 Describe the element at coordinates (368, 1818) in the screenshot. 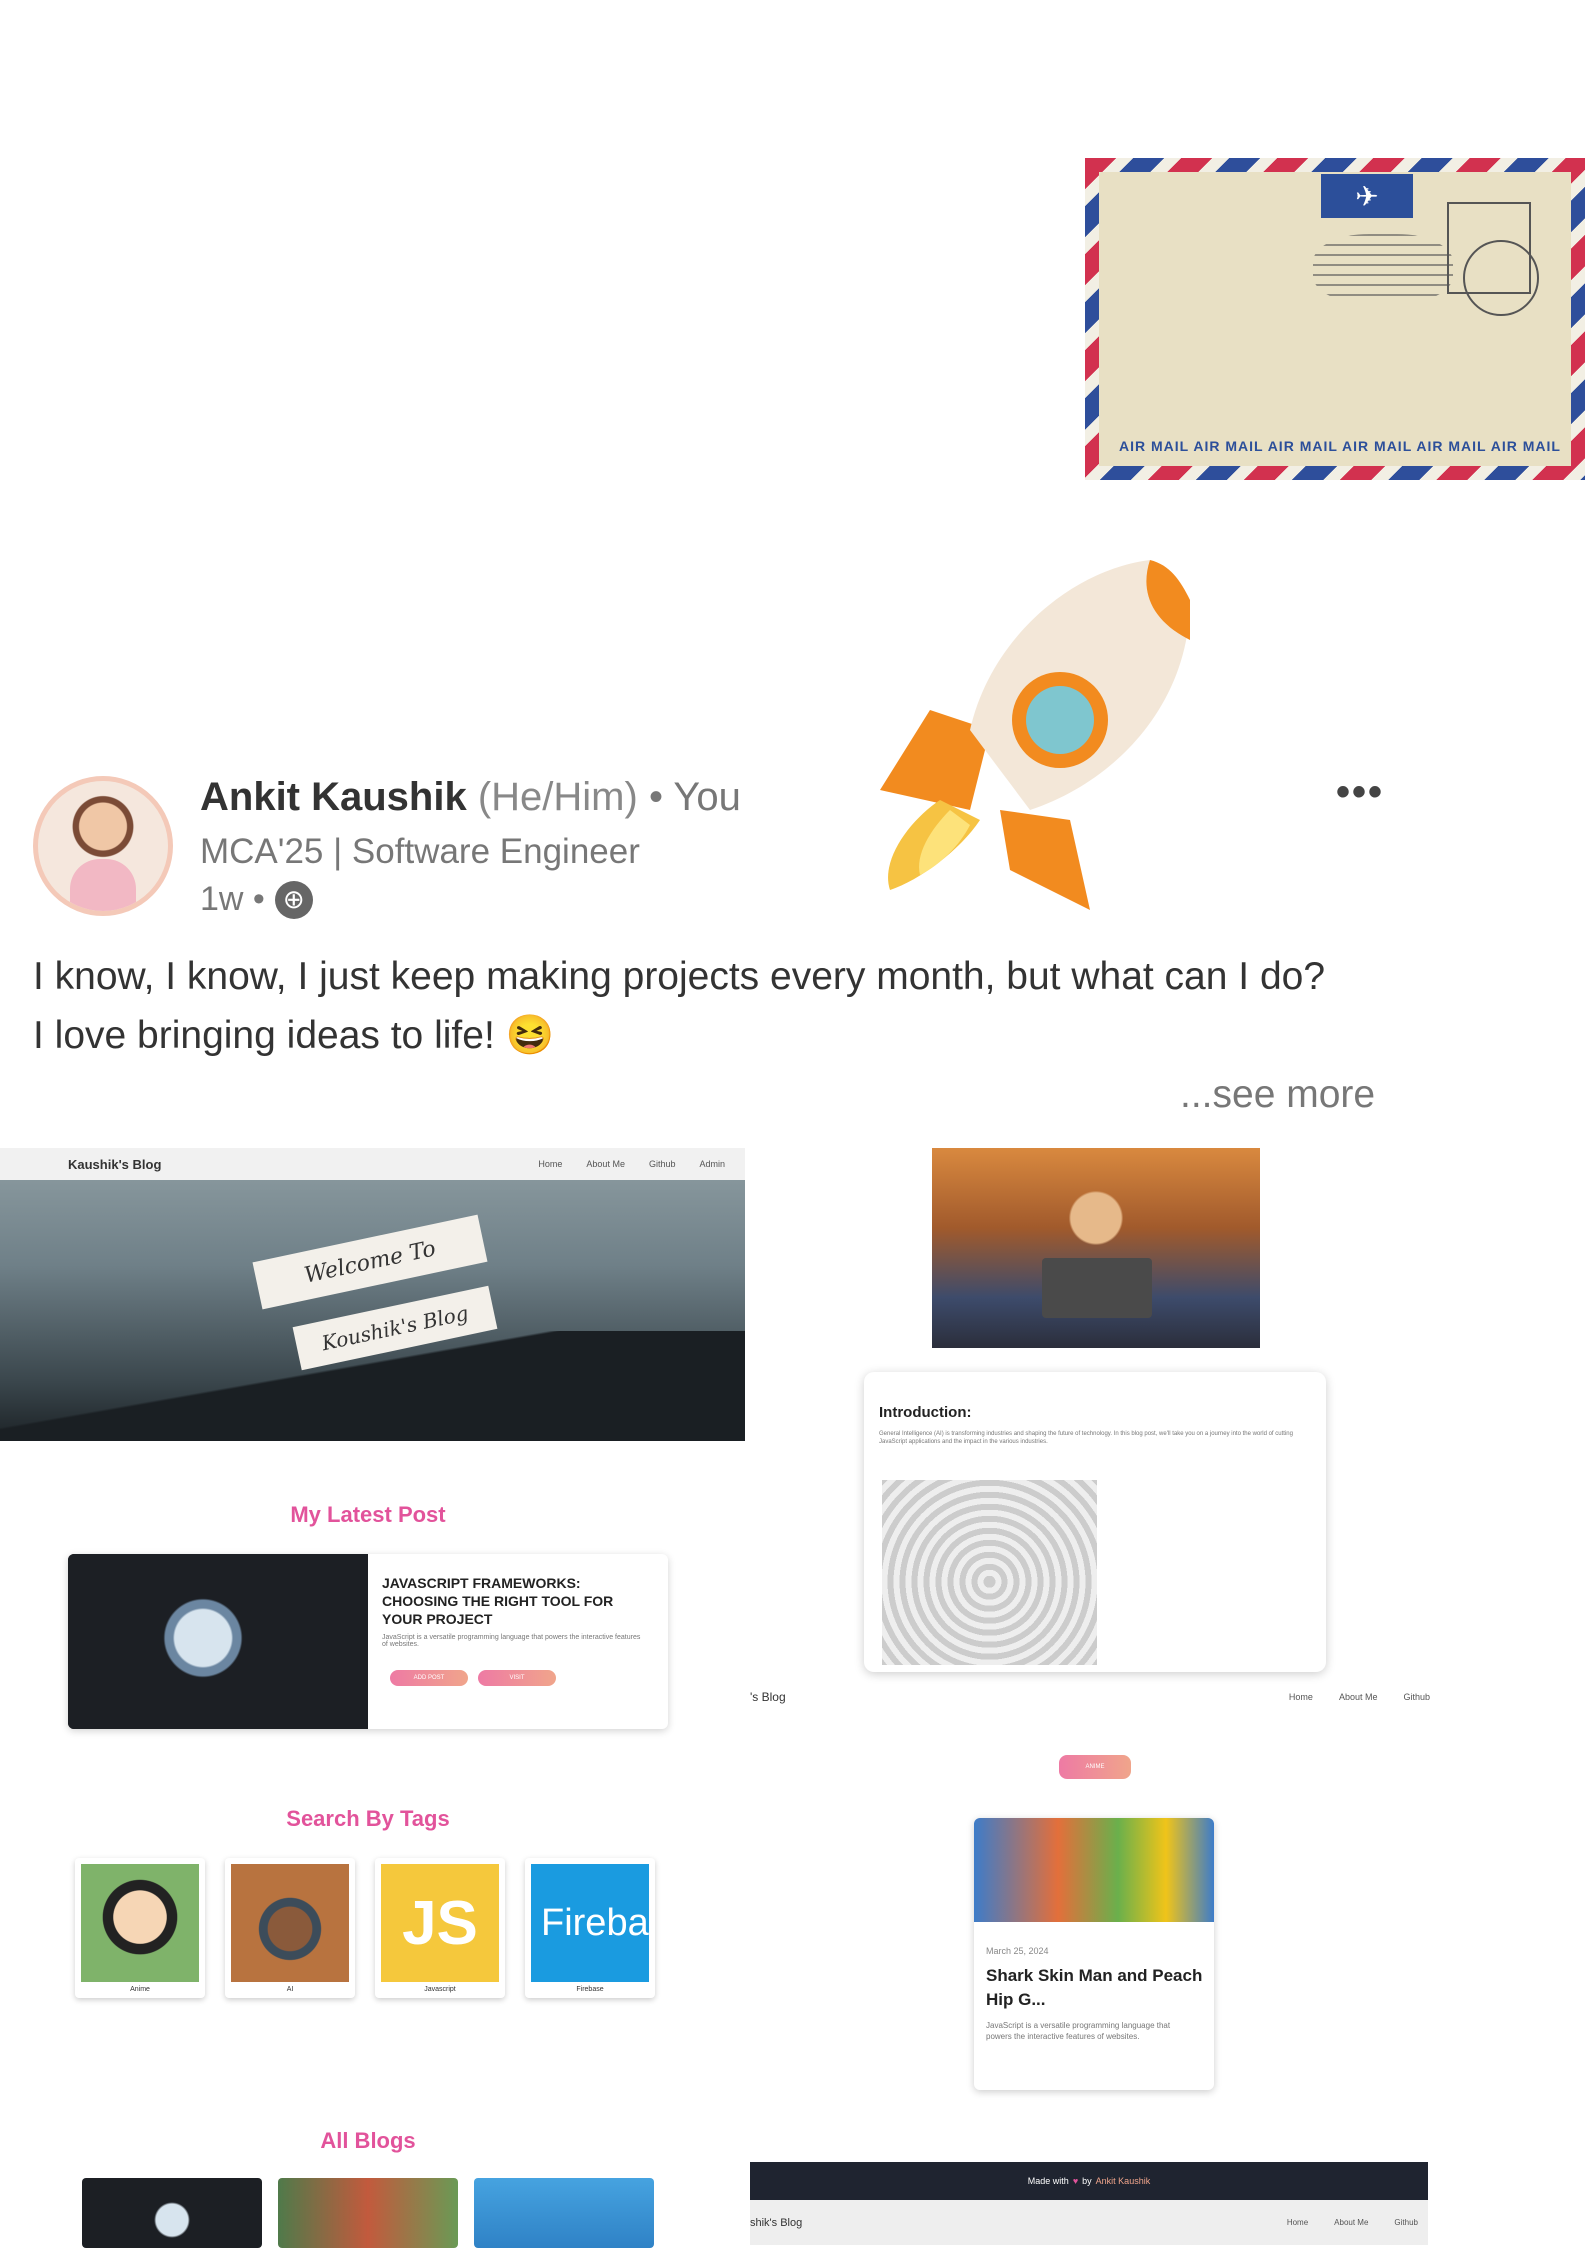

I see `tags-heading: Search By Tags` at that location.